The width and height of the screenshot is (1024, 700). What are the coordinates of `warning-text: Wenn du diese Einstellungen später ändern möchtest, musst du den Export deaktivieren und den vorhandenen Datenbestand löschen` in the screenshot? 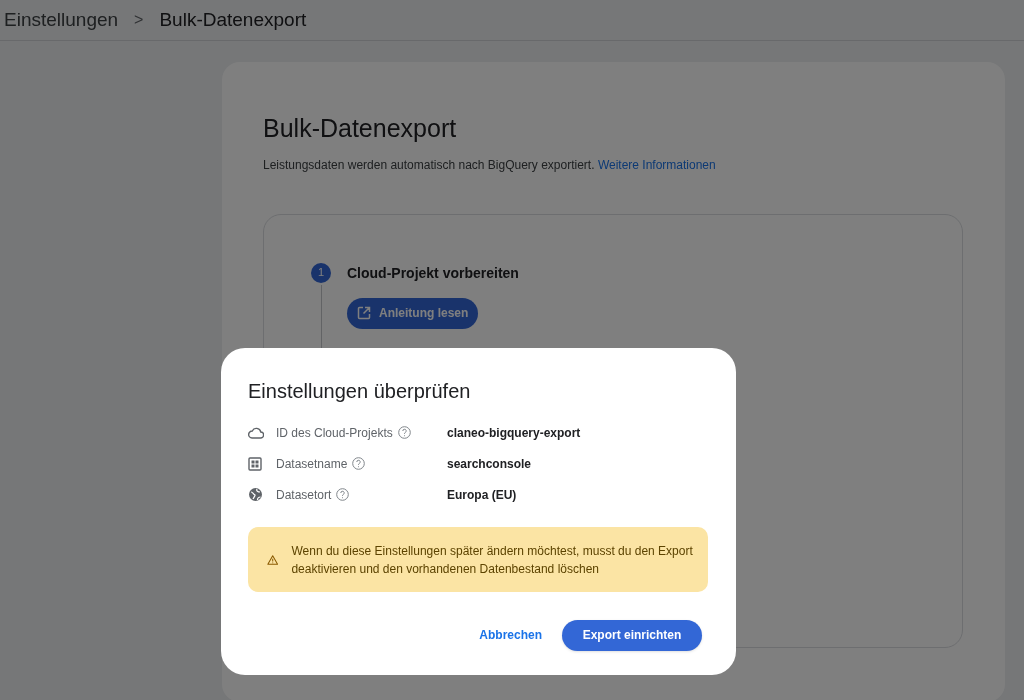 It's located at (492, 560).